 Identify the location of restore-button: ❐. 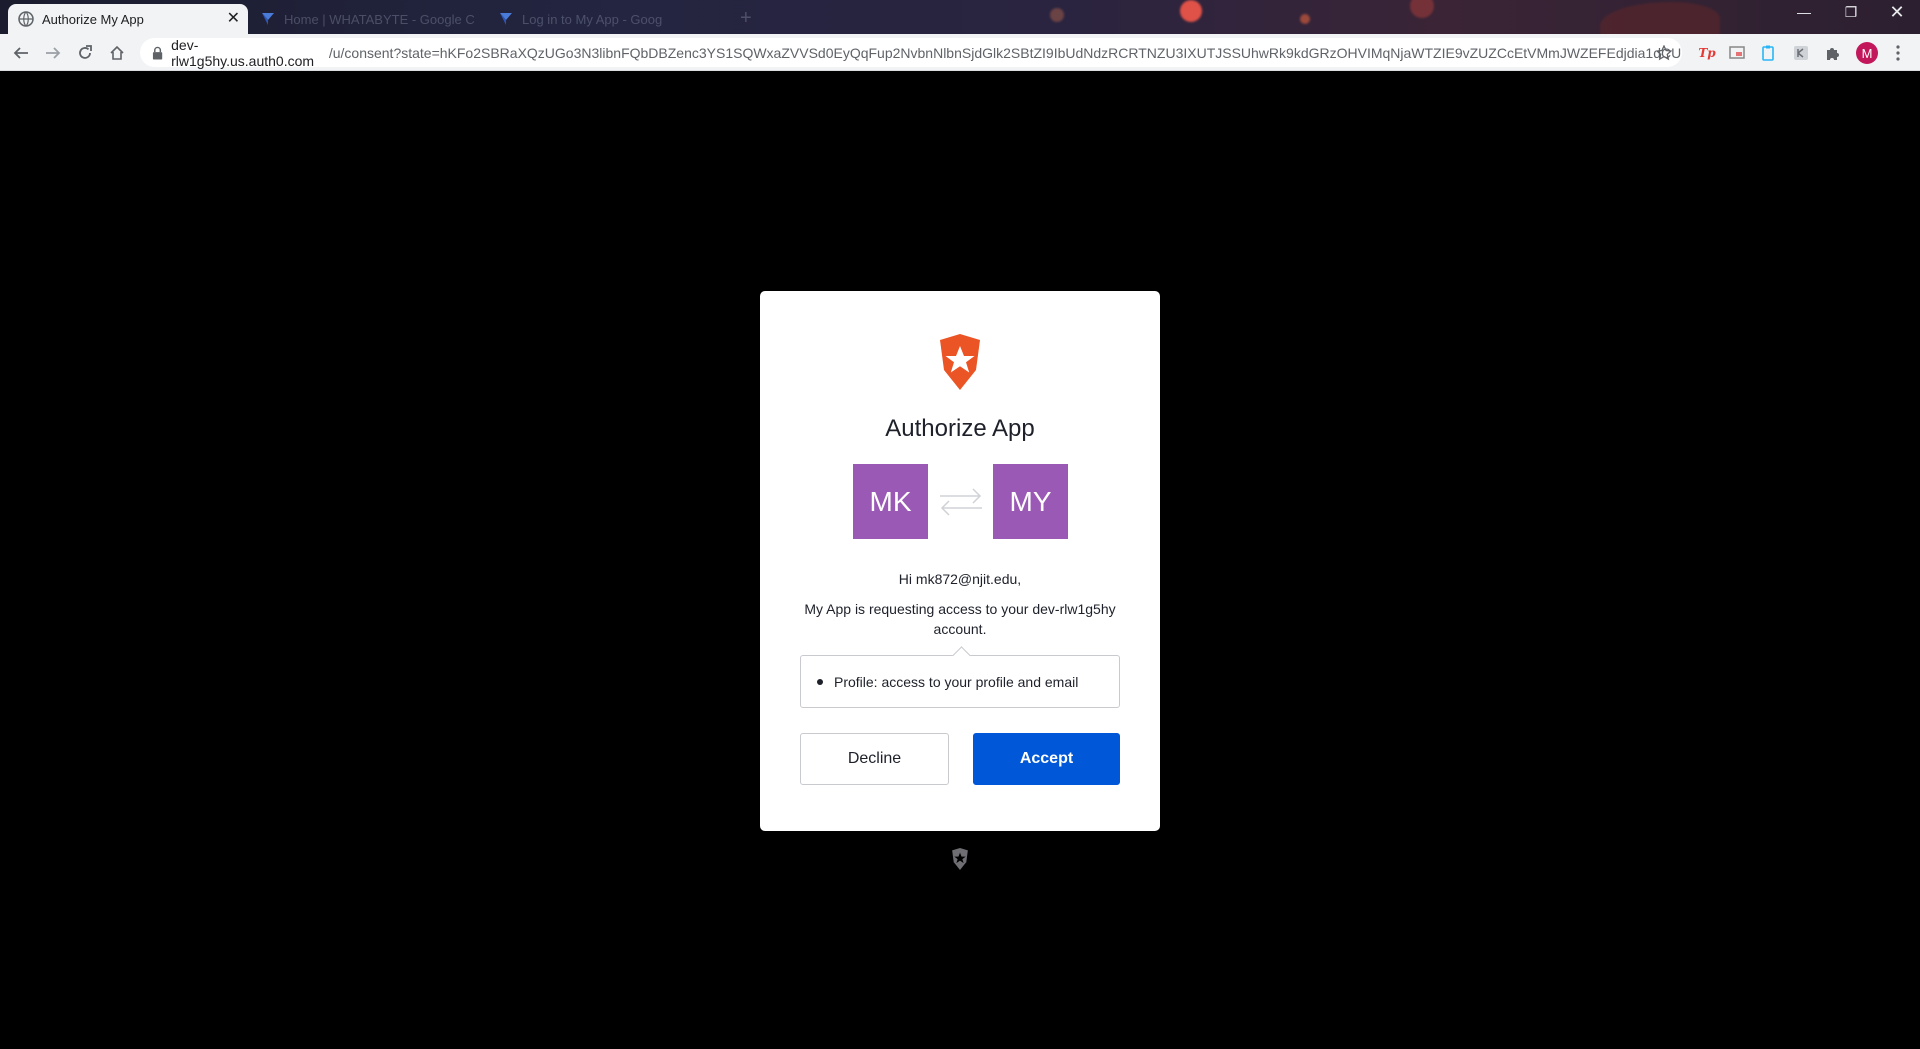
(1851, 12).